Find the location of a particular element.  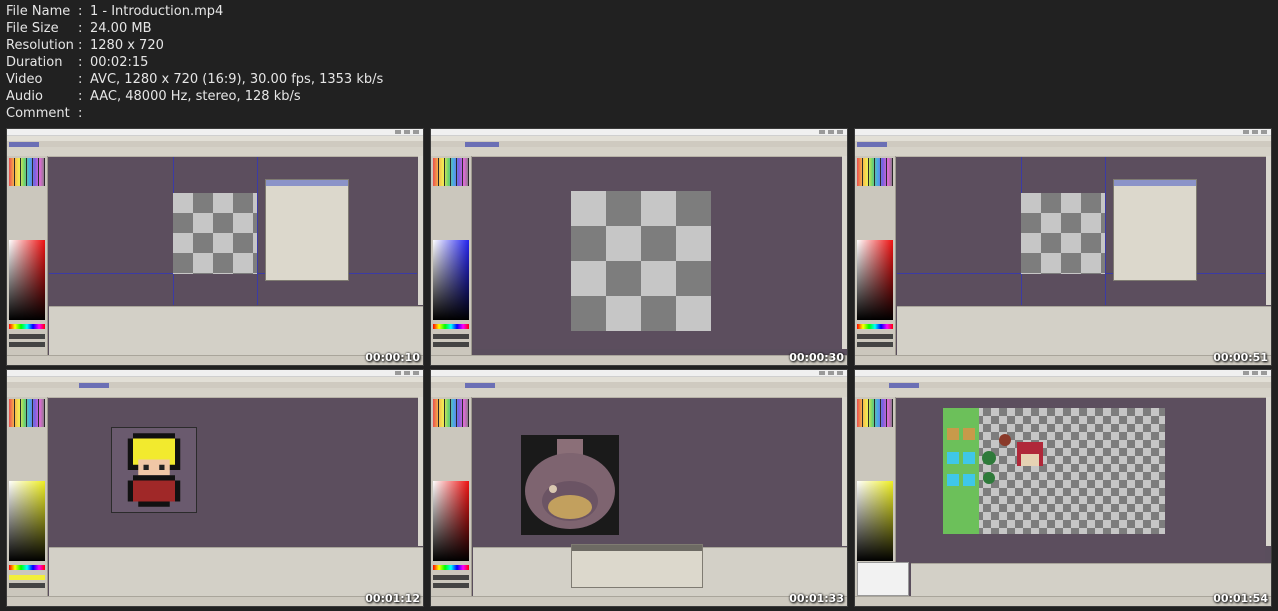

preview-panel is located at coordinates (883, 579).